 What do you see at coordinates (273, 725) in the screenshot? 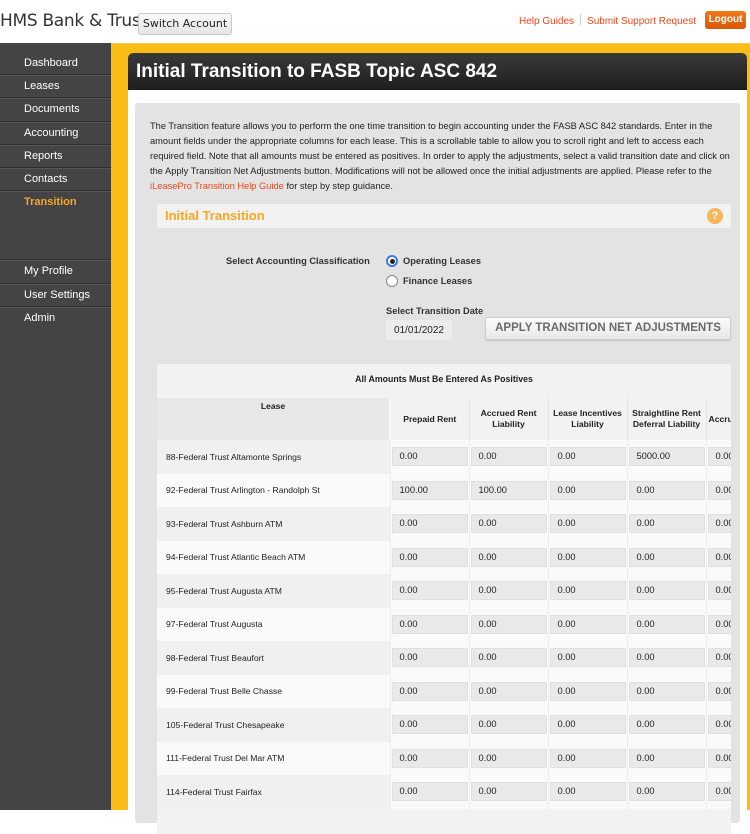
I see `lease-name-cell: 105-Federal Trust Chesapeake` at bounding box center [273, 725].